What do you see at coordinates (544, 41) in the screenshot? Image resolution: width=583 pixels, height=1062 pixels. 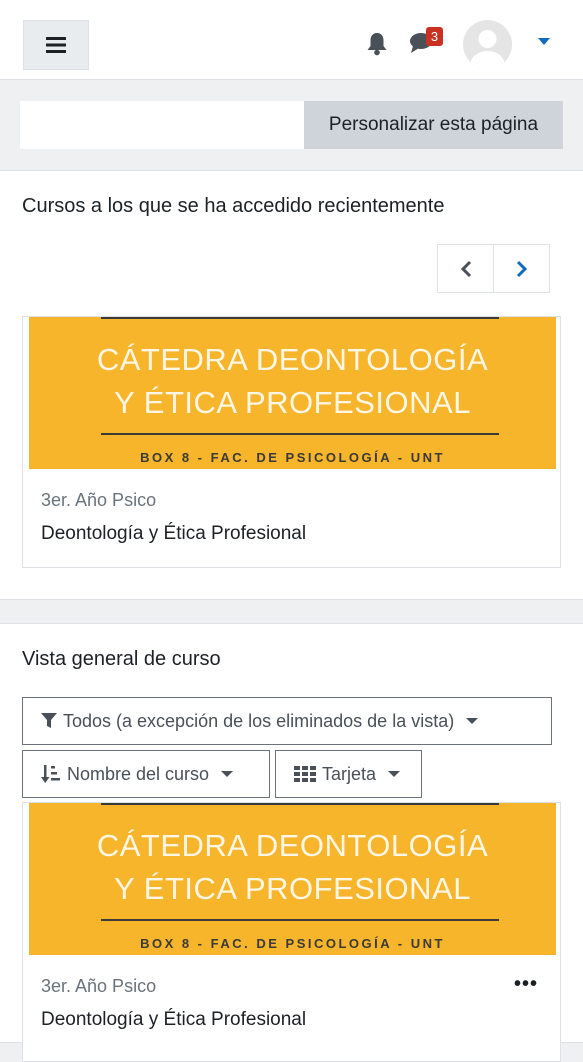 I see `user-menu-caret-down-icon` at bounding box center [544, 41].